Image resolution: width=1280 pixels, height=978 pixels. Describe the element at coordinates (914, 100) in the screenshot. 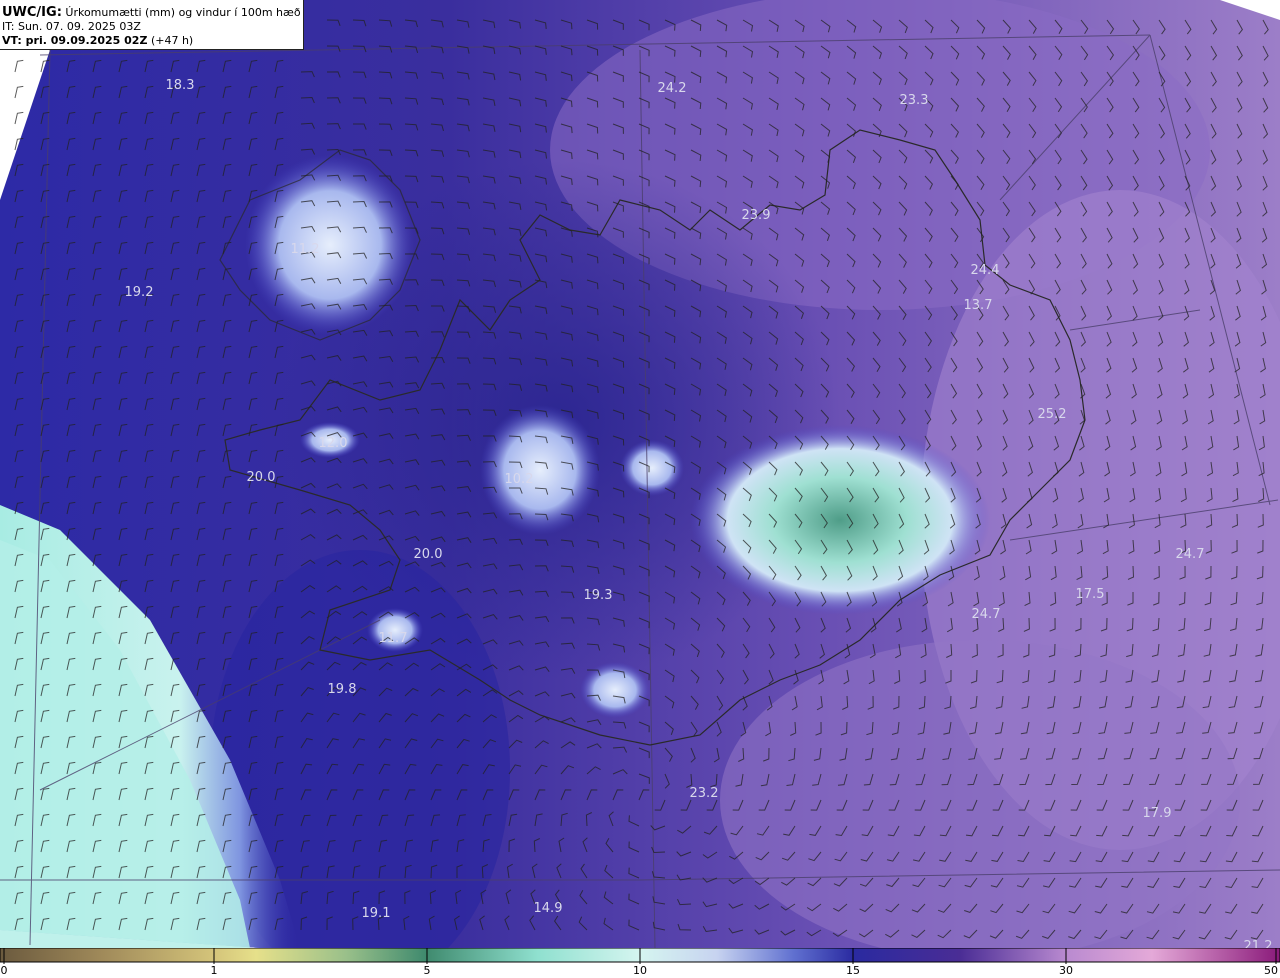

I see `value-label: 23.3` at that location.